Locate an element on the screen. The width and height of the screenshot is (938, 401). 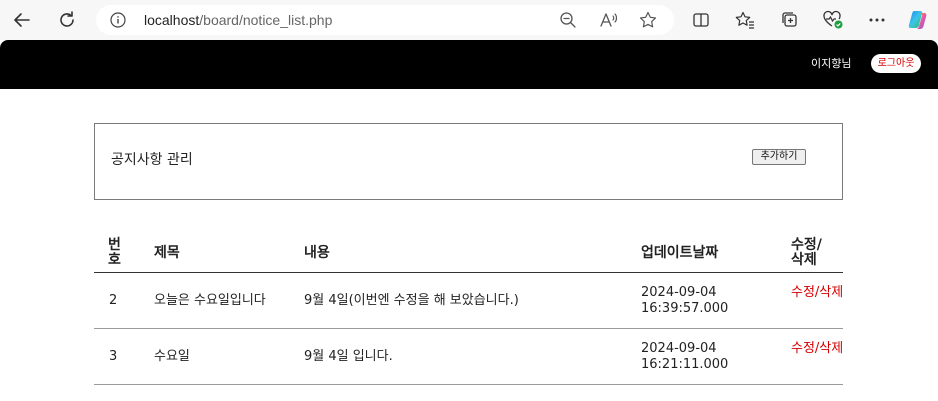
collections-icon is located at coordinates (789, 19).